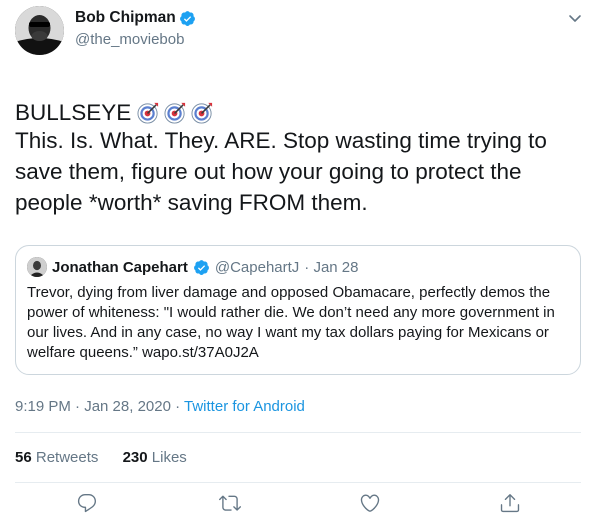 Image resolution: width=593 pixels, height=532 pixels. What do you see at coordinates (169, 457) in the screenshot?
I see `likes-label: Likes` at bounding box center [169, 457].